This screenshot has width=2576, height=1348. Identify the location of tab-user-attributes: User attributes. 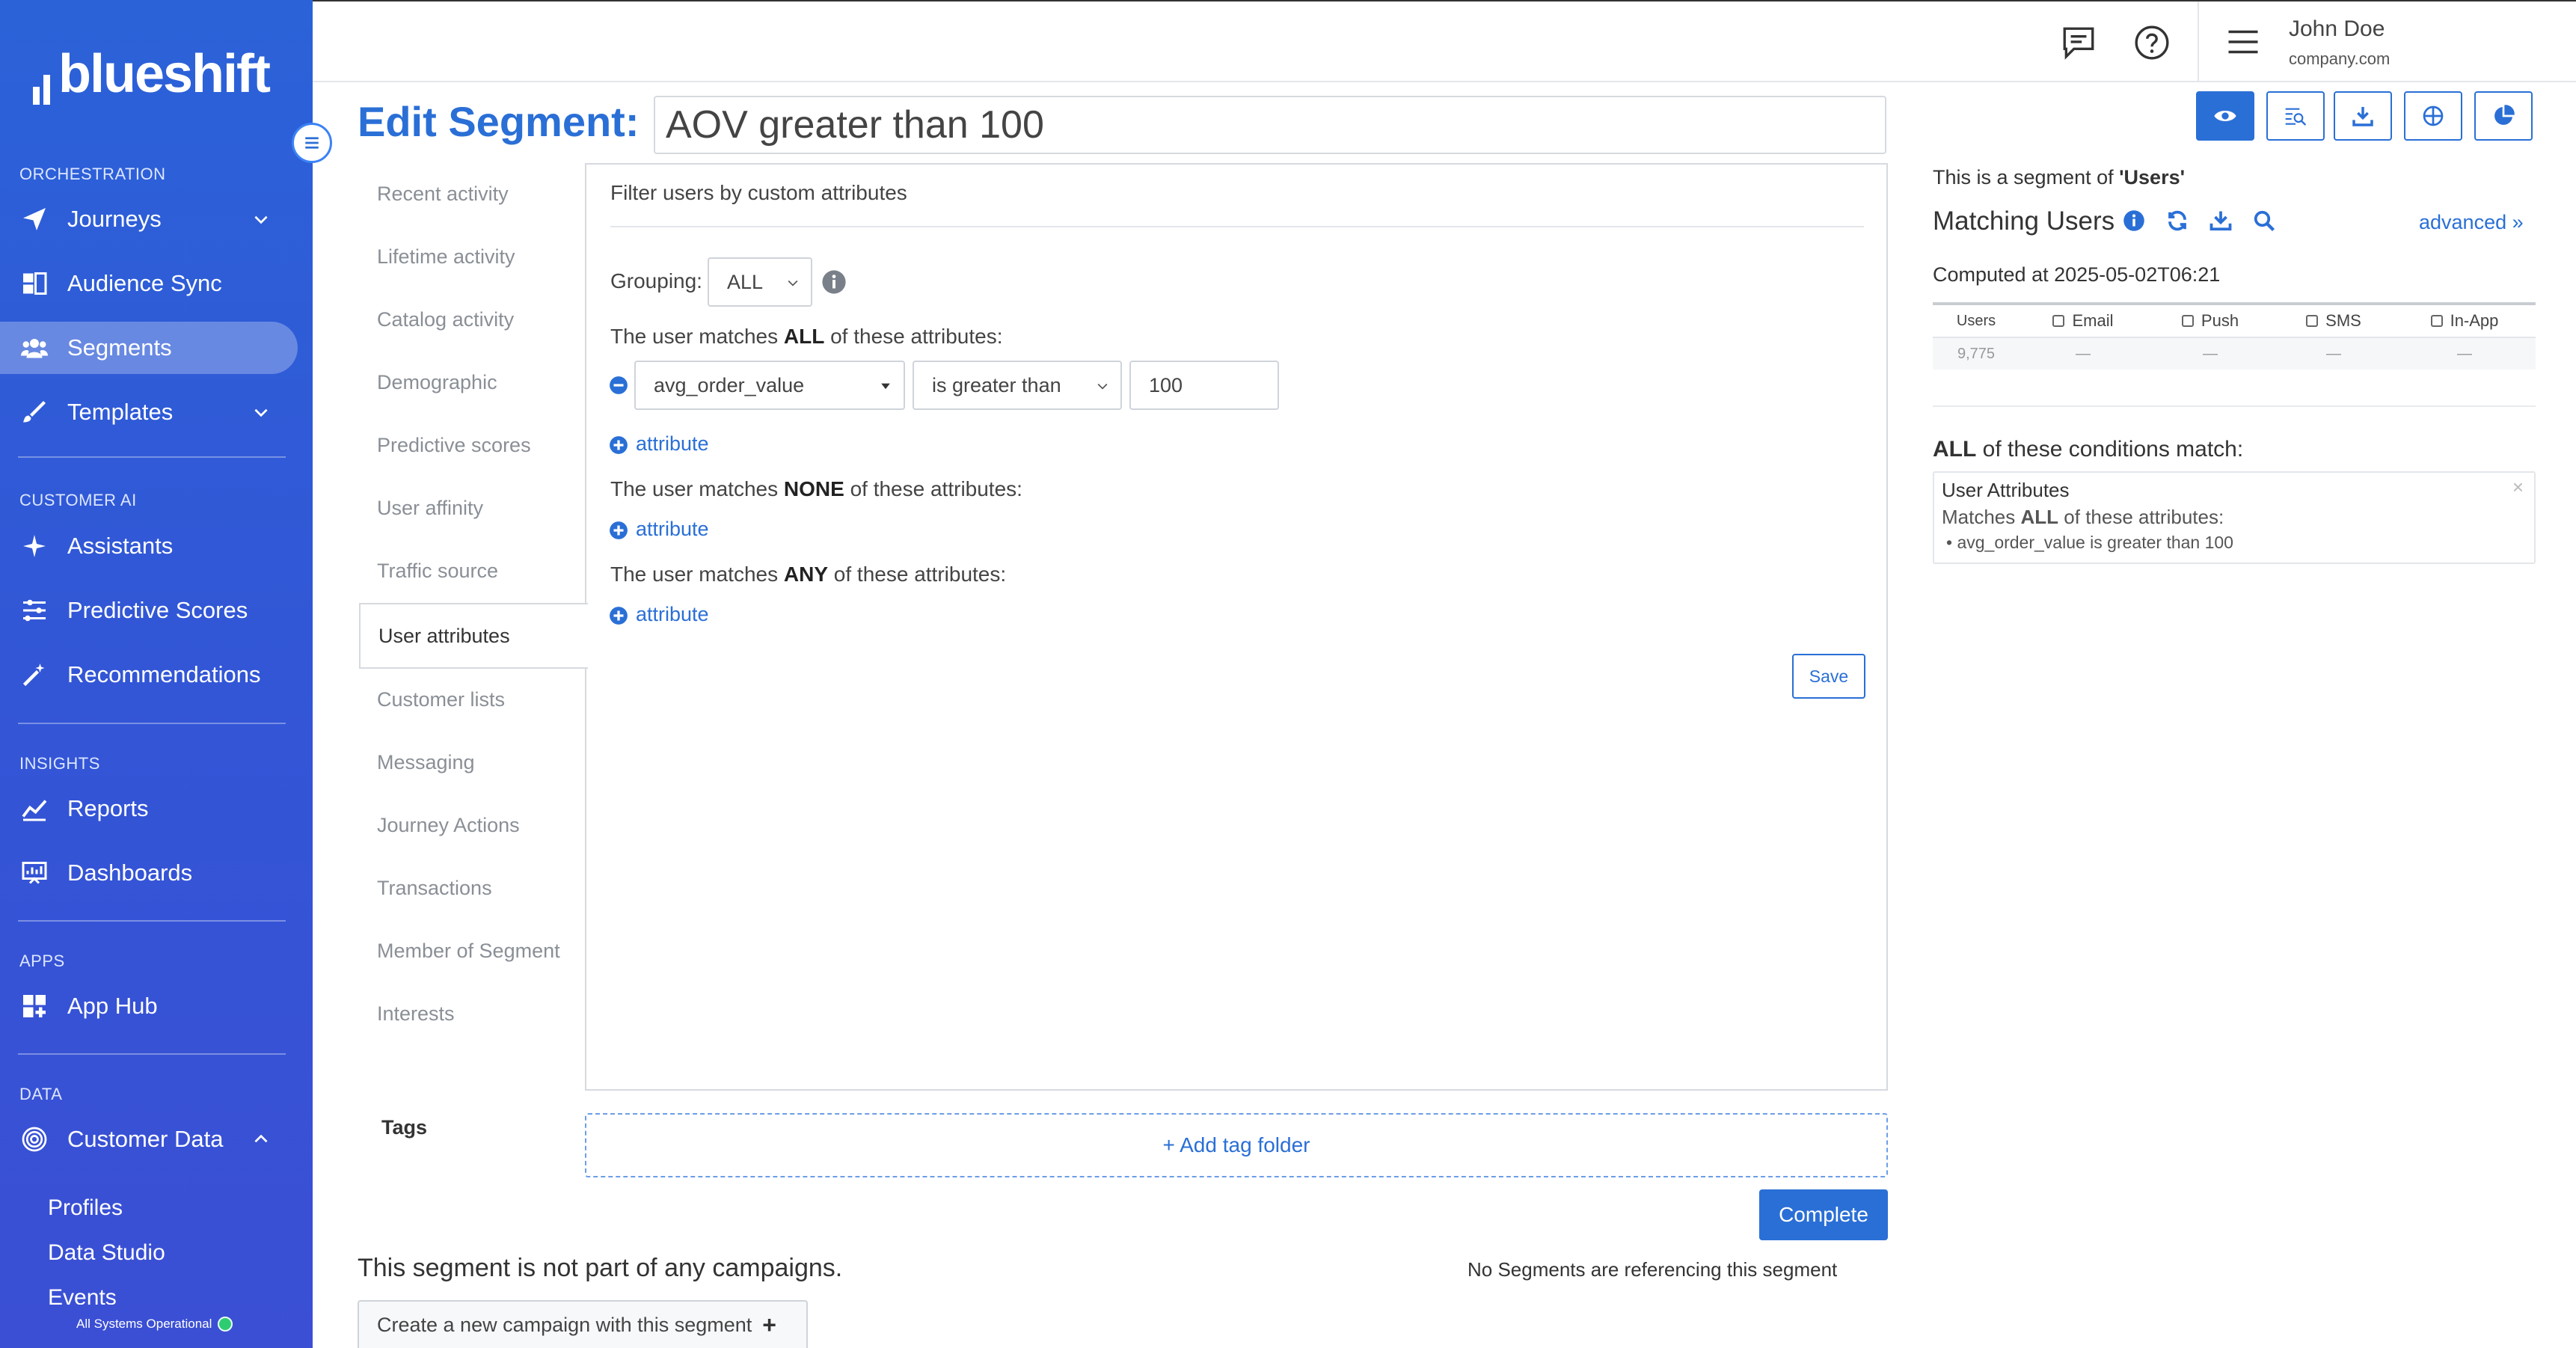
(473, 636).